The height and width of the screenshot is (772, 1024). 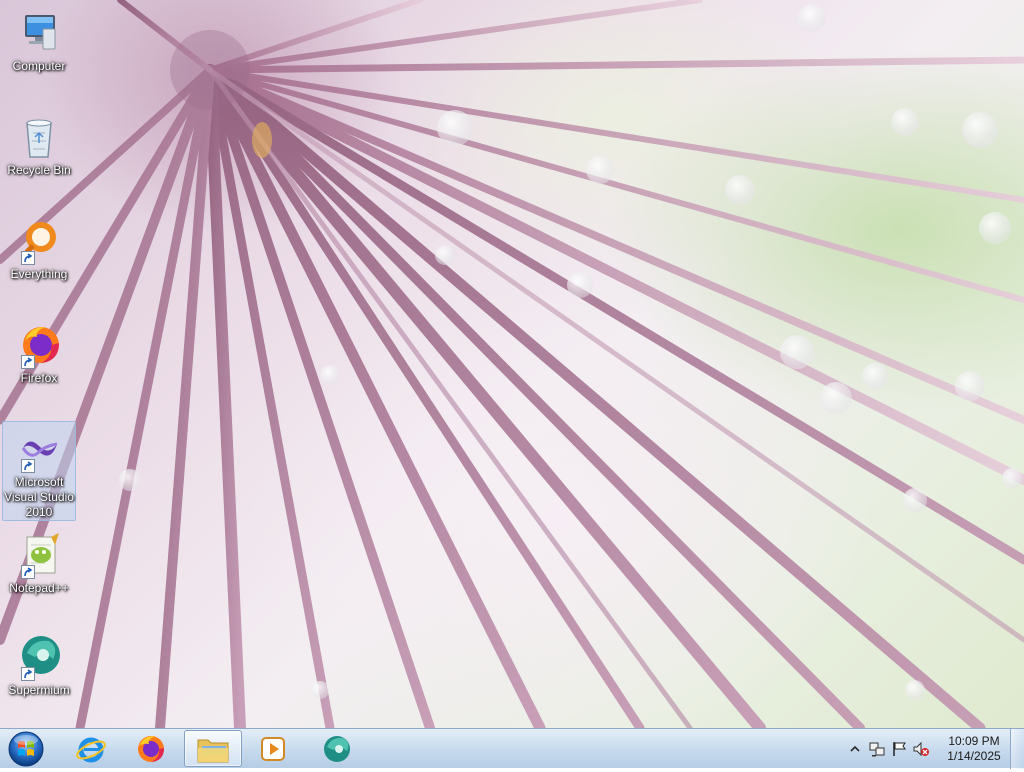 What do you see at coordinates (39, 497) in the screenshot?
I see `desktop-icon-label: Microsoft Visual Studio 2010` at bounding box center [39, 497].